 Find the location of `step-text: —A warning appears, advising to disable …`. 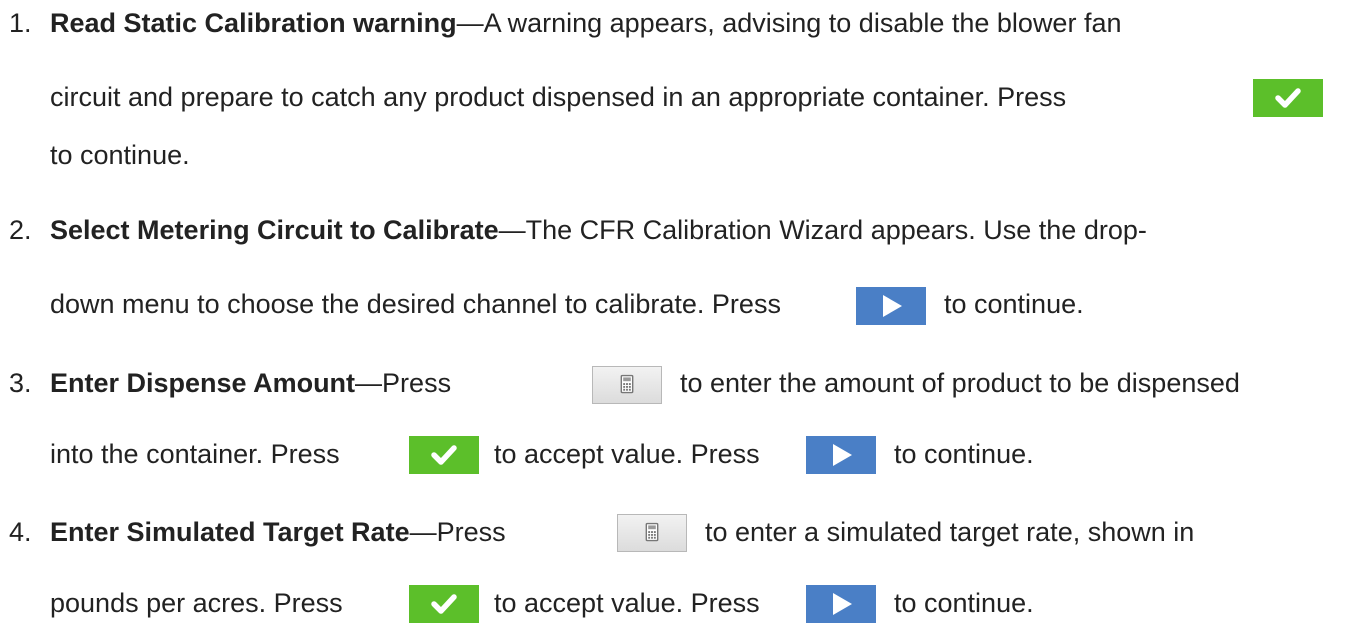

step-text: —A warning appears, advising to disable … is located at coordinates (789, 23).